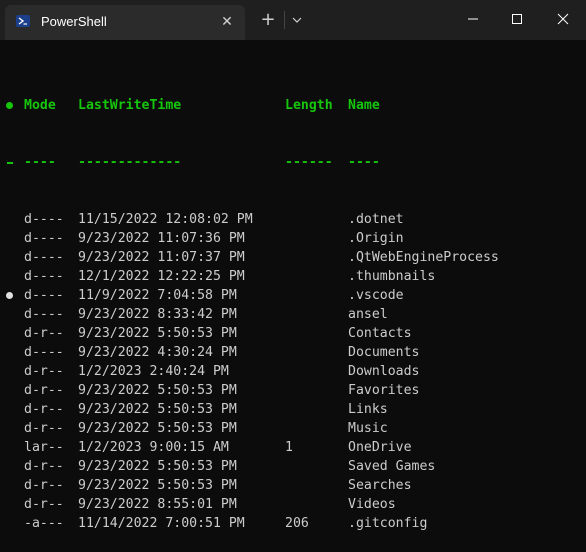  Describe the element at coordinates (293, 352) in the screenshot. I see `table-row: d---- 9/23/2022 4:30:24 PM Documents` at that location.